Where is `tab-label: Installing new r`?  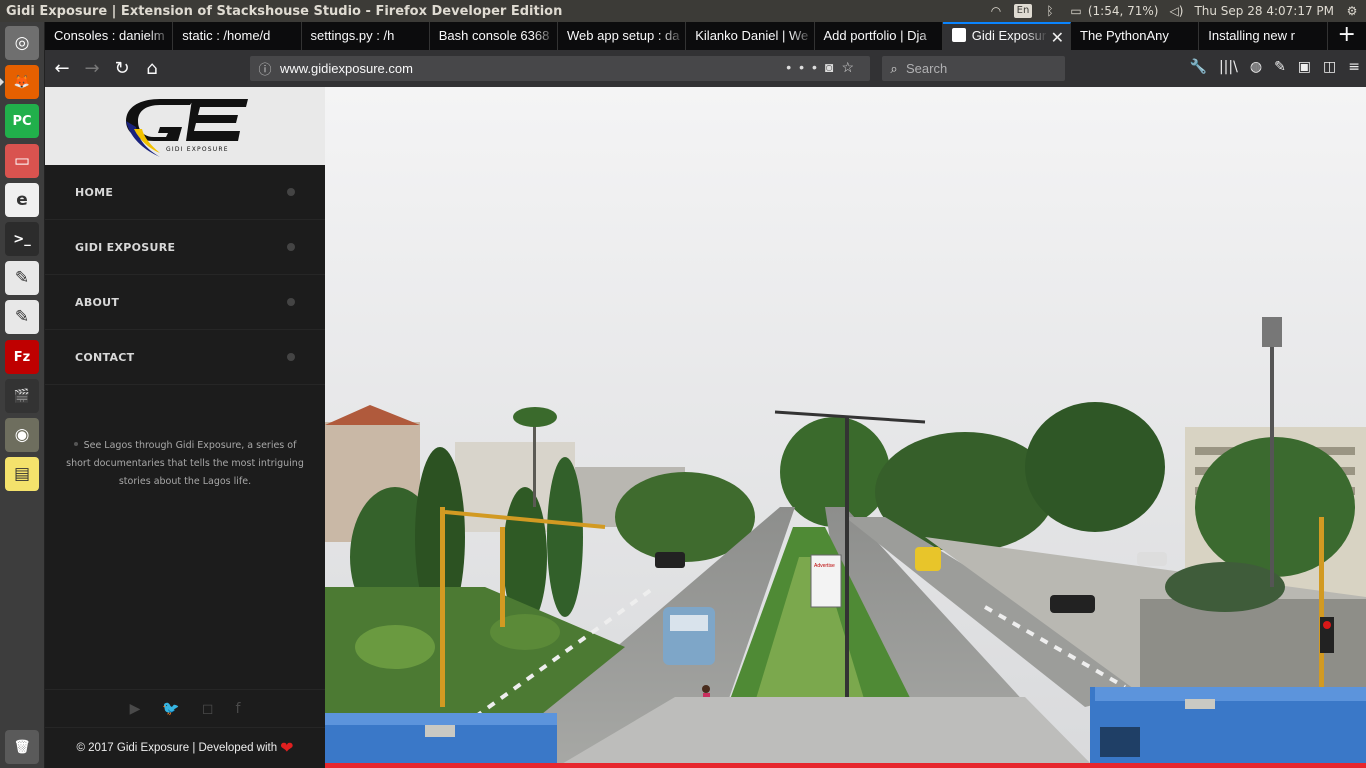
tab-label: Installing new r is located at coordinates (1251, 35).